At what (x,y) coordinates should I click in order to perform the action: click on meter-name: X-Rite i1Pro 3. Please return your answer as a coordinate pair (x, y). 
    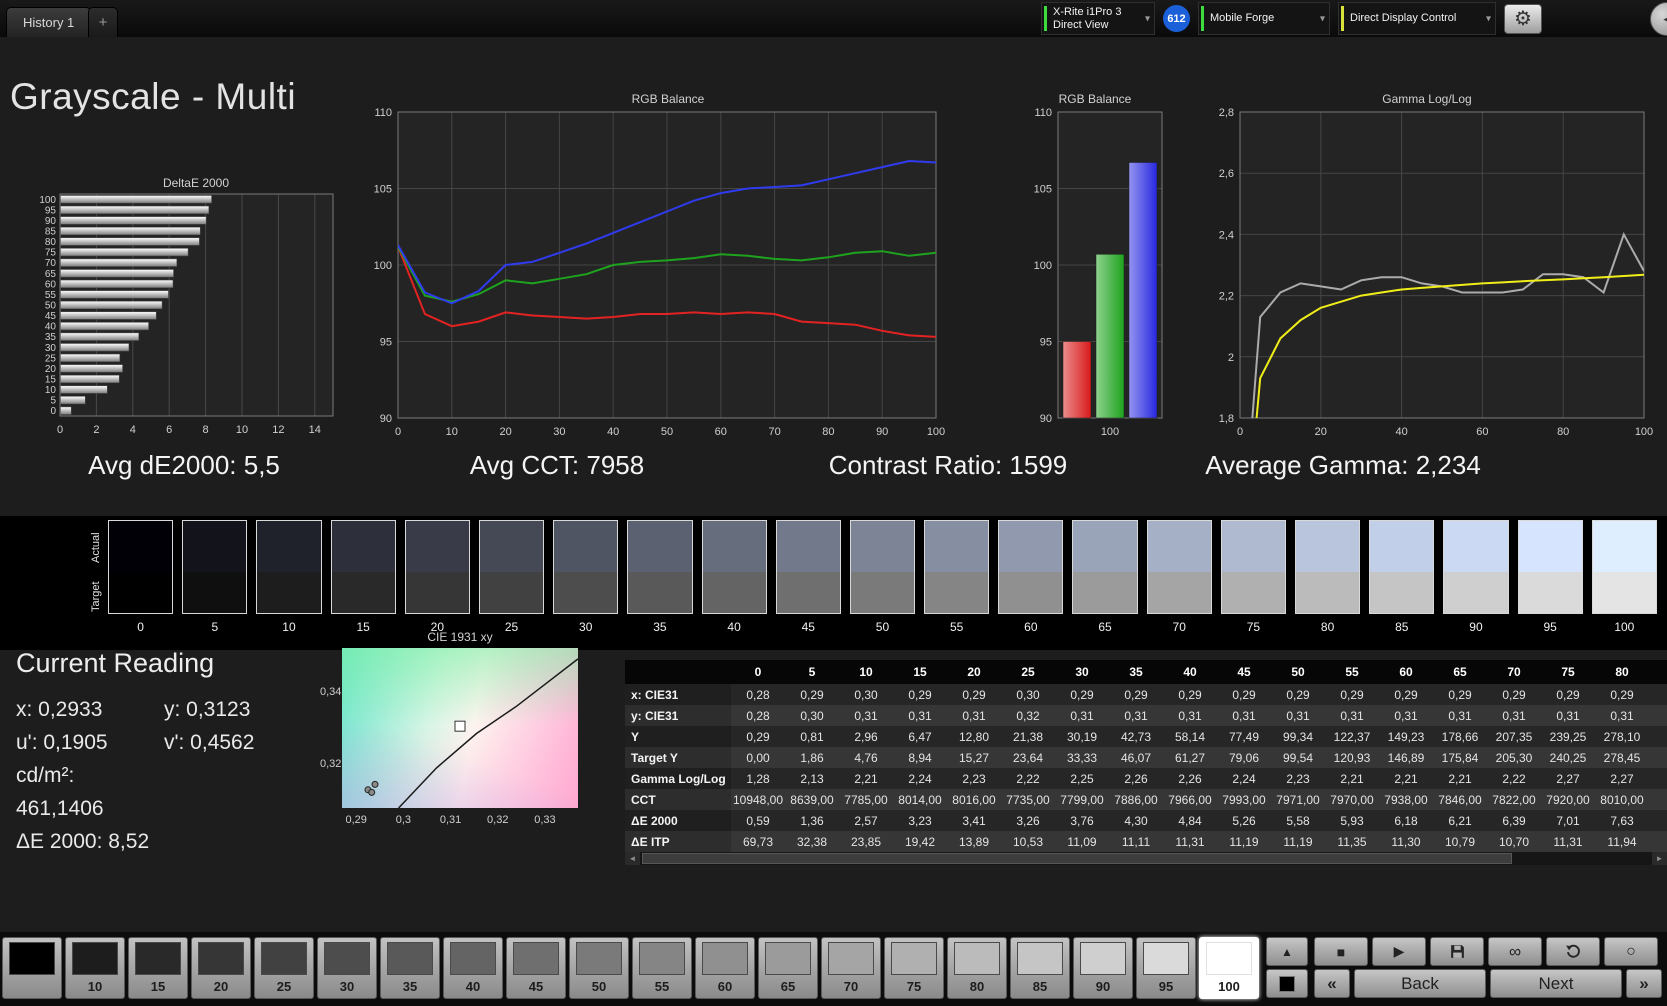
    Looking at the image, I should click on (1087, 11).